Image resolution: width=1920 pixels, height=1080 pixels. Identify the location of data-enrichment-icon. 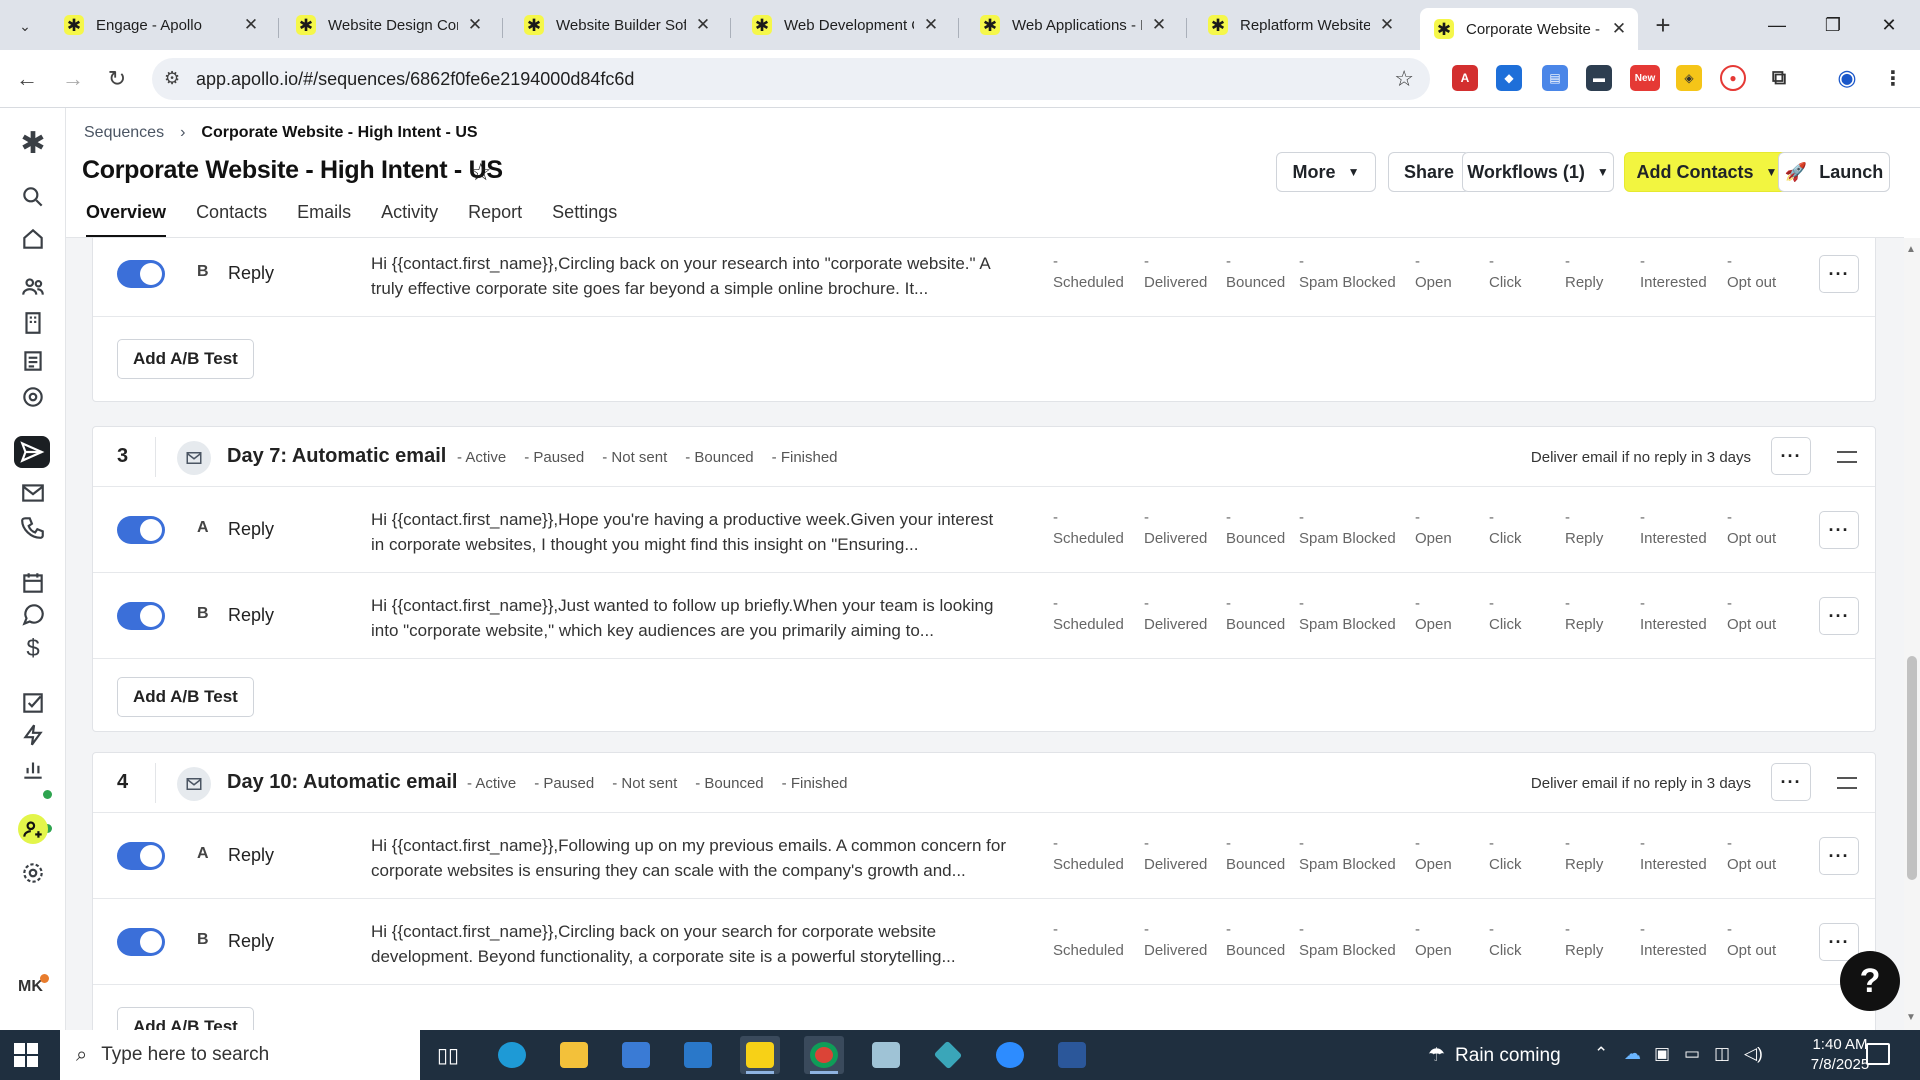
(33, 397).